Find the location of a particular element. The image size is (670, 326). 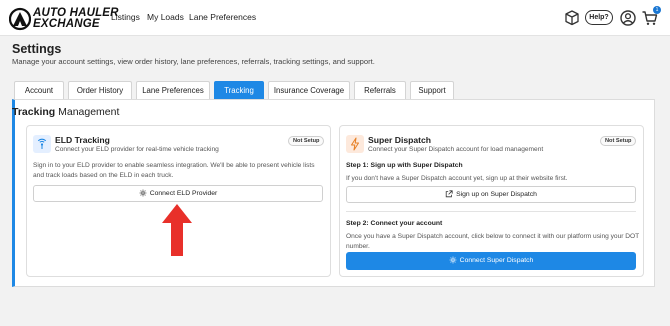

nav-listings: Listings is located at coordinates (125, 17).